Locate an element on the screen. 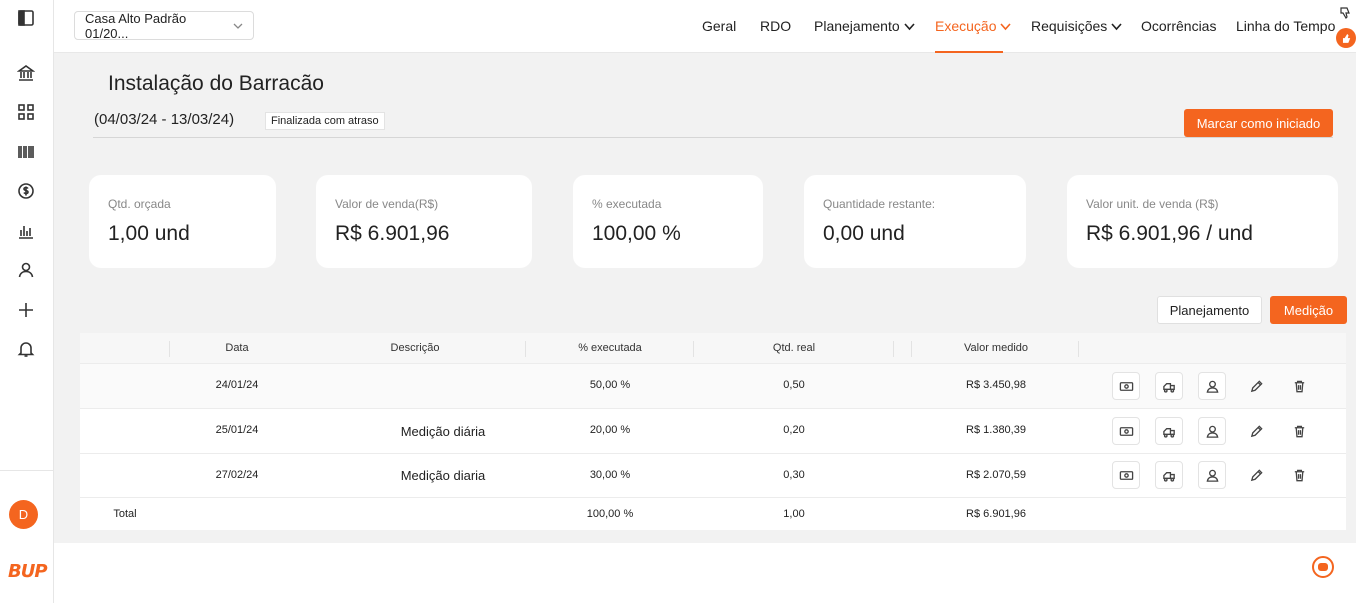 Image resolution: width=1356 pixels, height=603 pixels. thumbs-up-button is located at coordinates (1346, 38).